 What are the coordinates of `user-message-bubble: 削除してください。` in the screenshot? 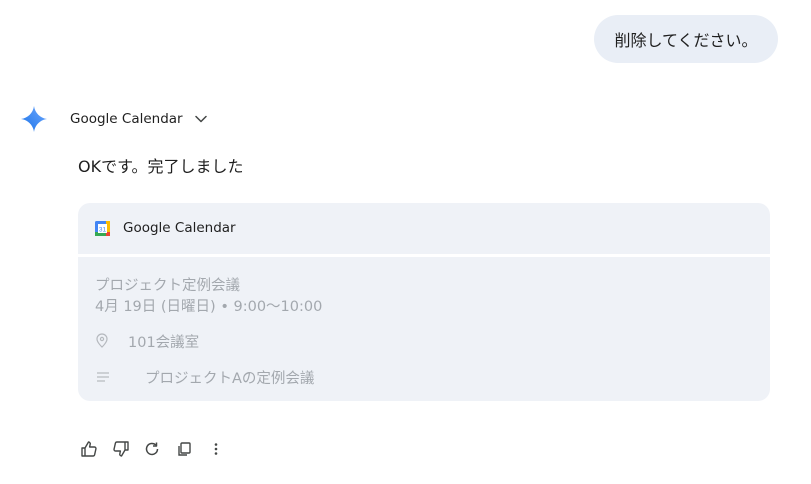 It's located at (686, 39).